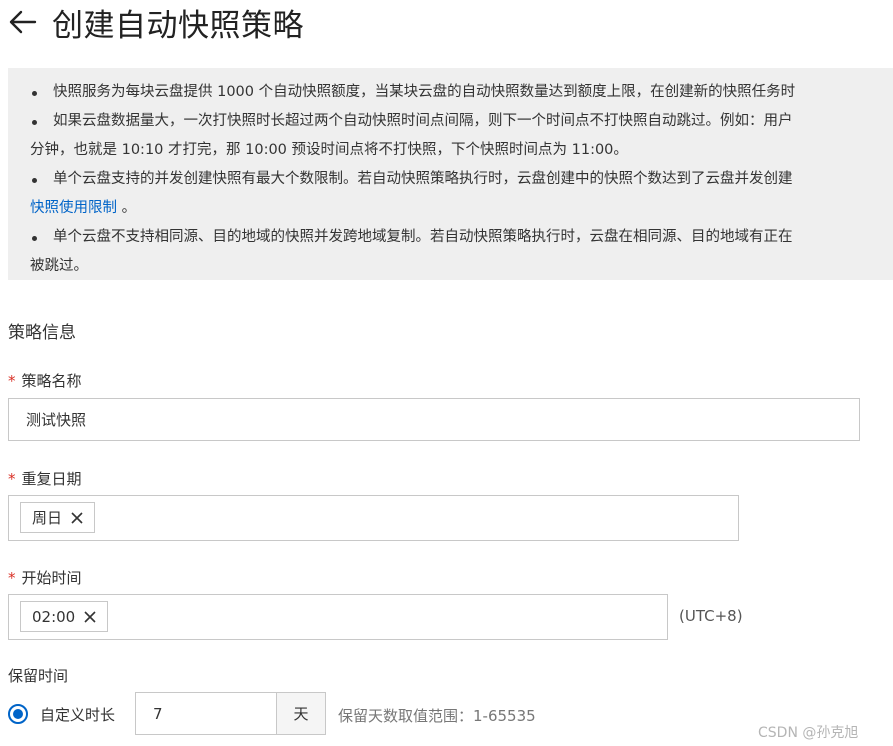 This screenshot has height=746, width=893. What do you see at coordinates (23, 22) in the screenshot?
I see `back-arrow-icon` at bounding box center [23, 22].